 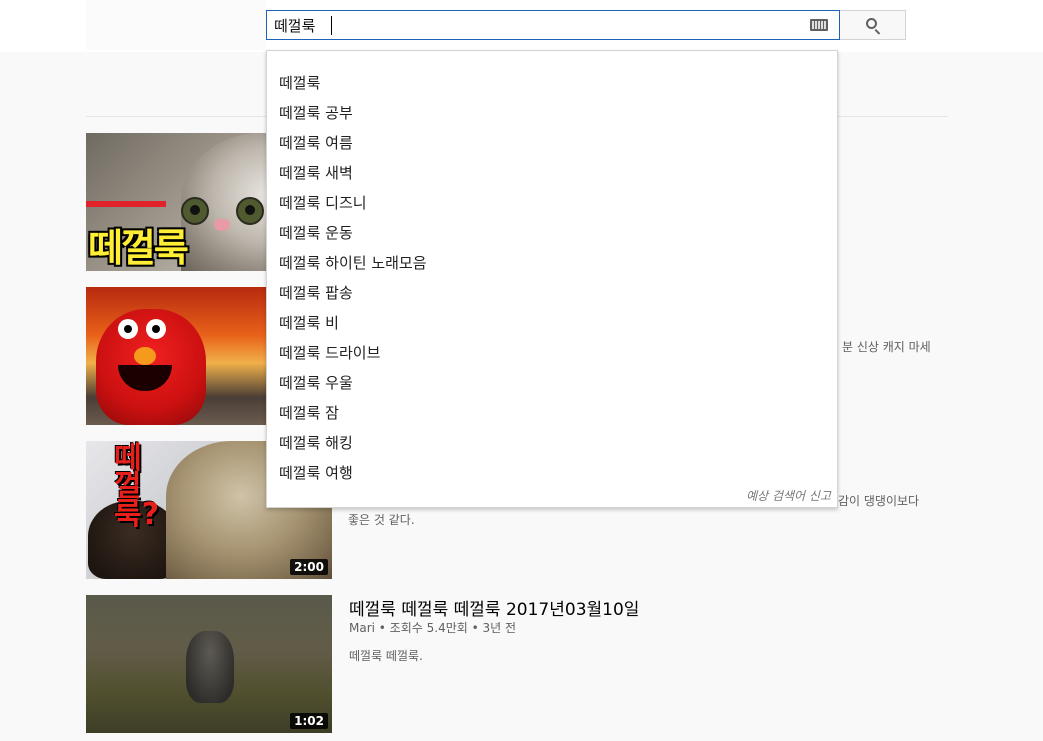 I want to click on cat-nose, so click(x=222, y=225).